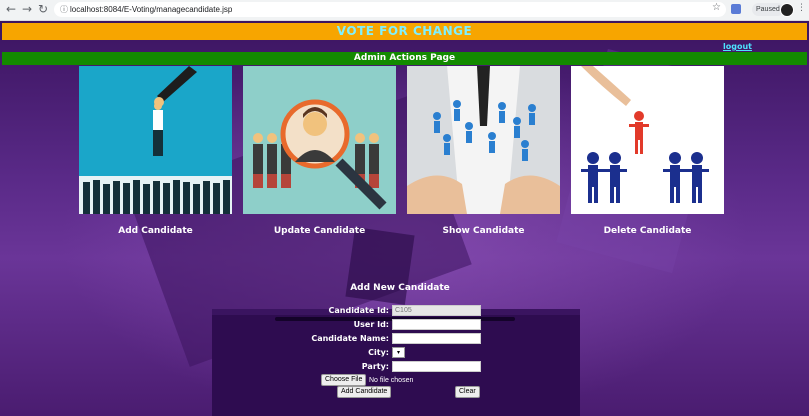  I want to click on show-candidate-image, so click(483, 140).